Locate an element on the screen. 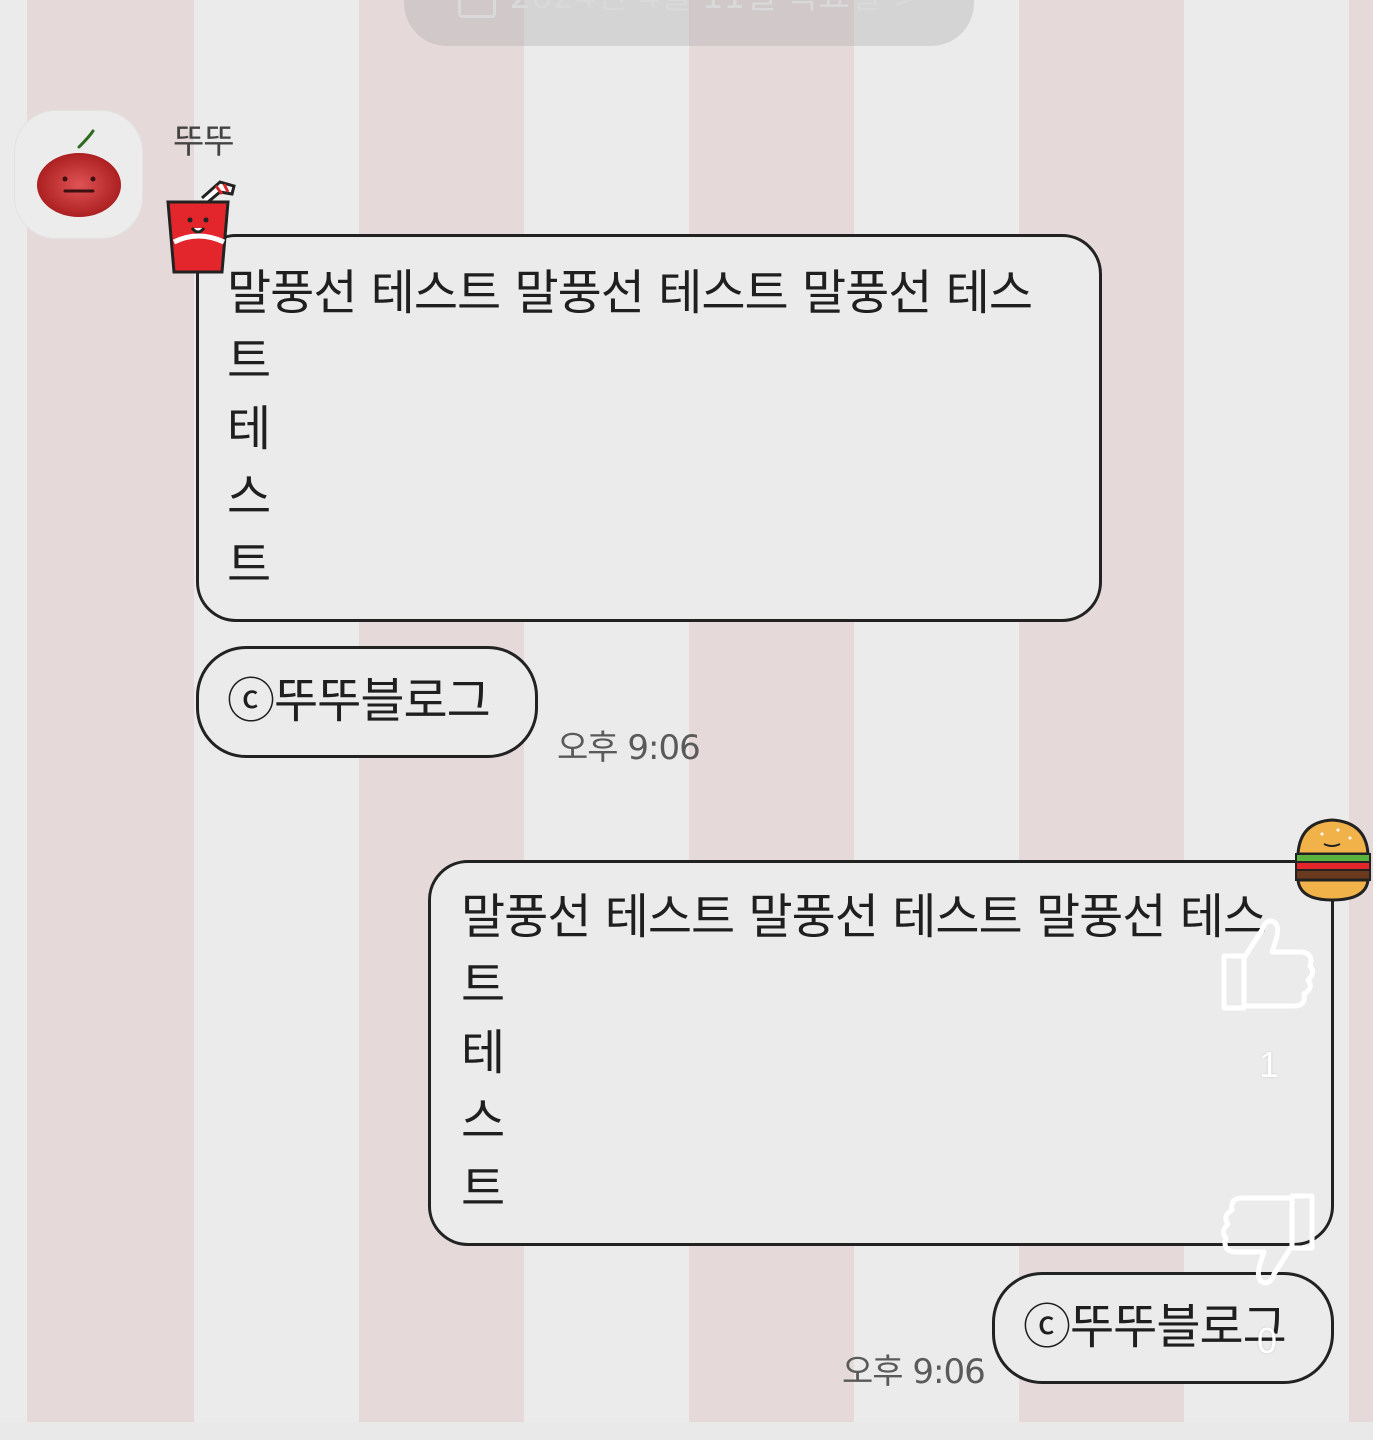 This screenshot has width=1373, height=1440. incoming-copyright-bubble: ⓒ뚜뚜블로그 is located at coordinates (367, 702).